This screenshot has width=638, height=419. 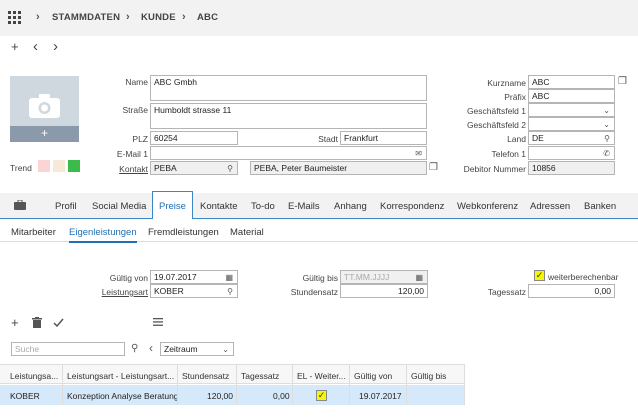 I want to click on tab-todo: To-do, so click(x=263, y=206).